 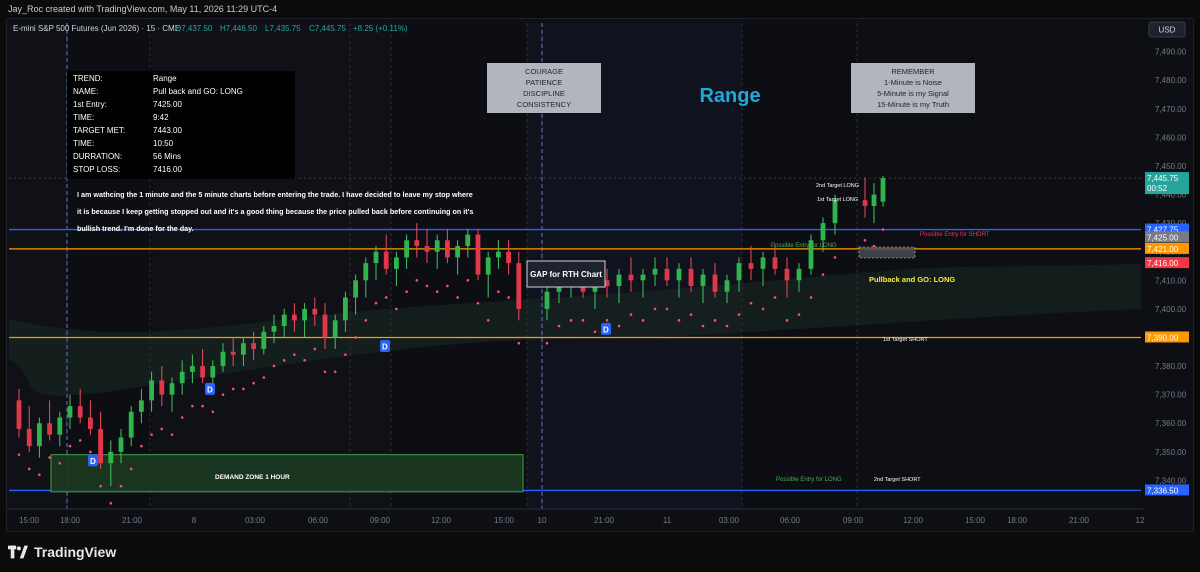 What do you see at coordinates (167, 156) in the screenshot?
I see `trade-info-value: 56 Mins` at bounding box center [167, 156].